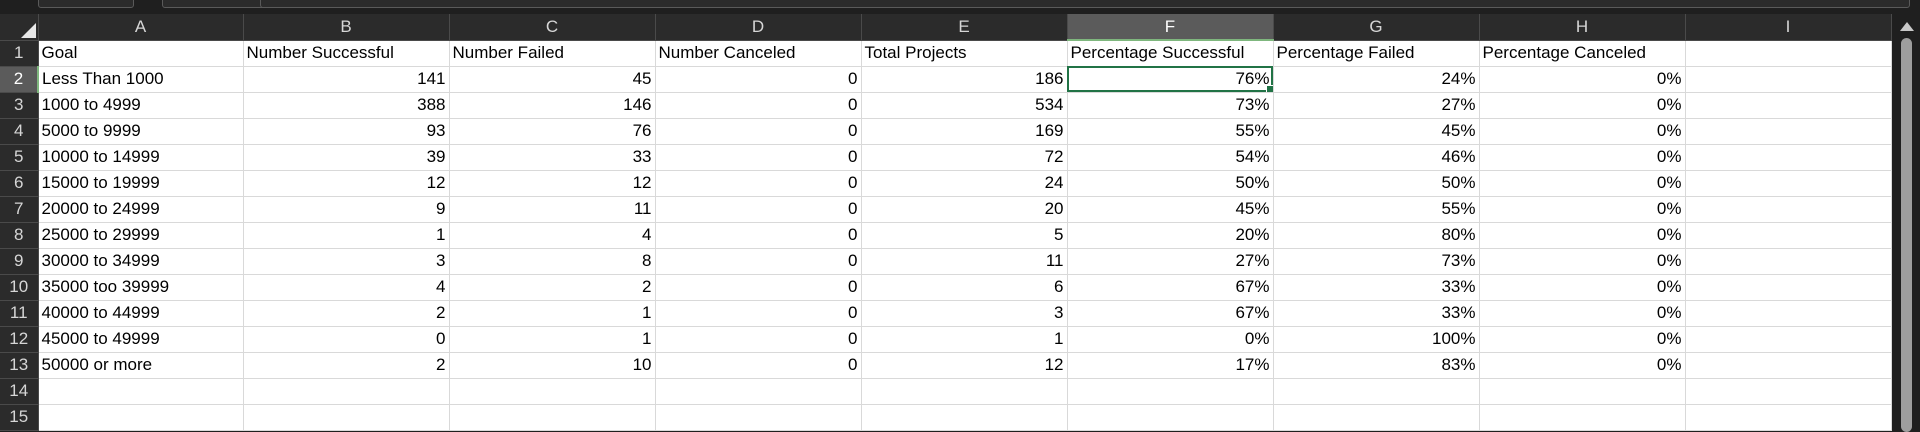  Describe the element at coordinates (552, 261) in the screenshot. I see `cell-c9: 8` at that location.